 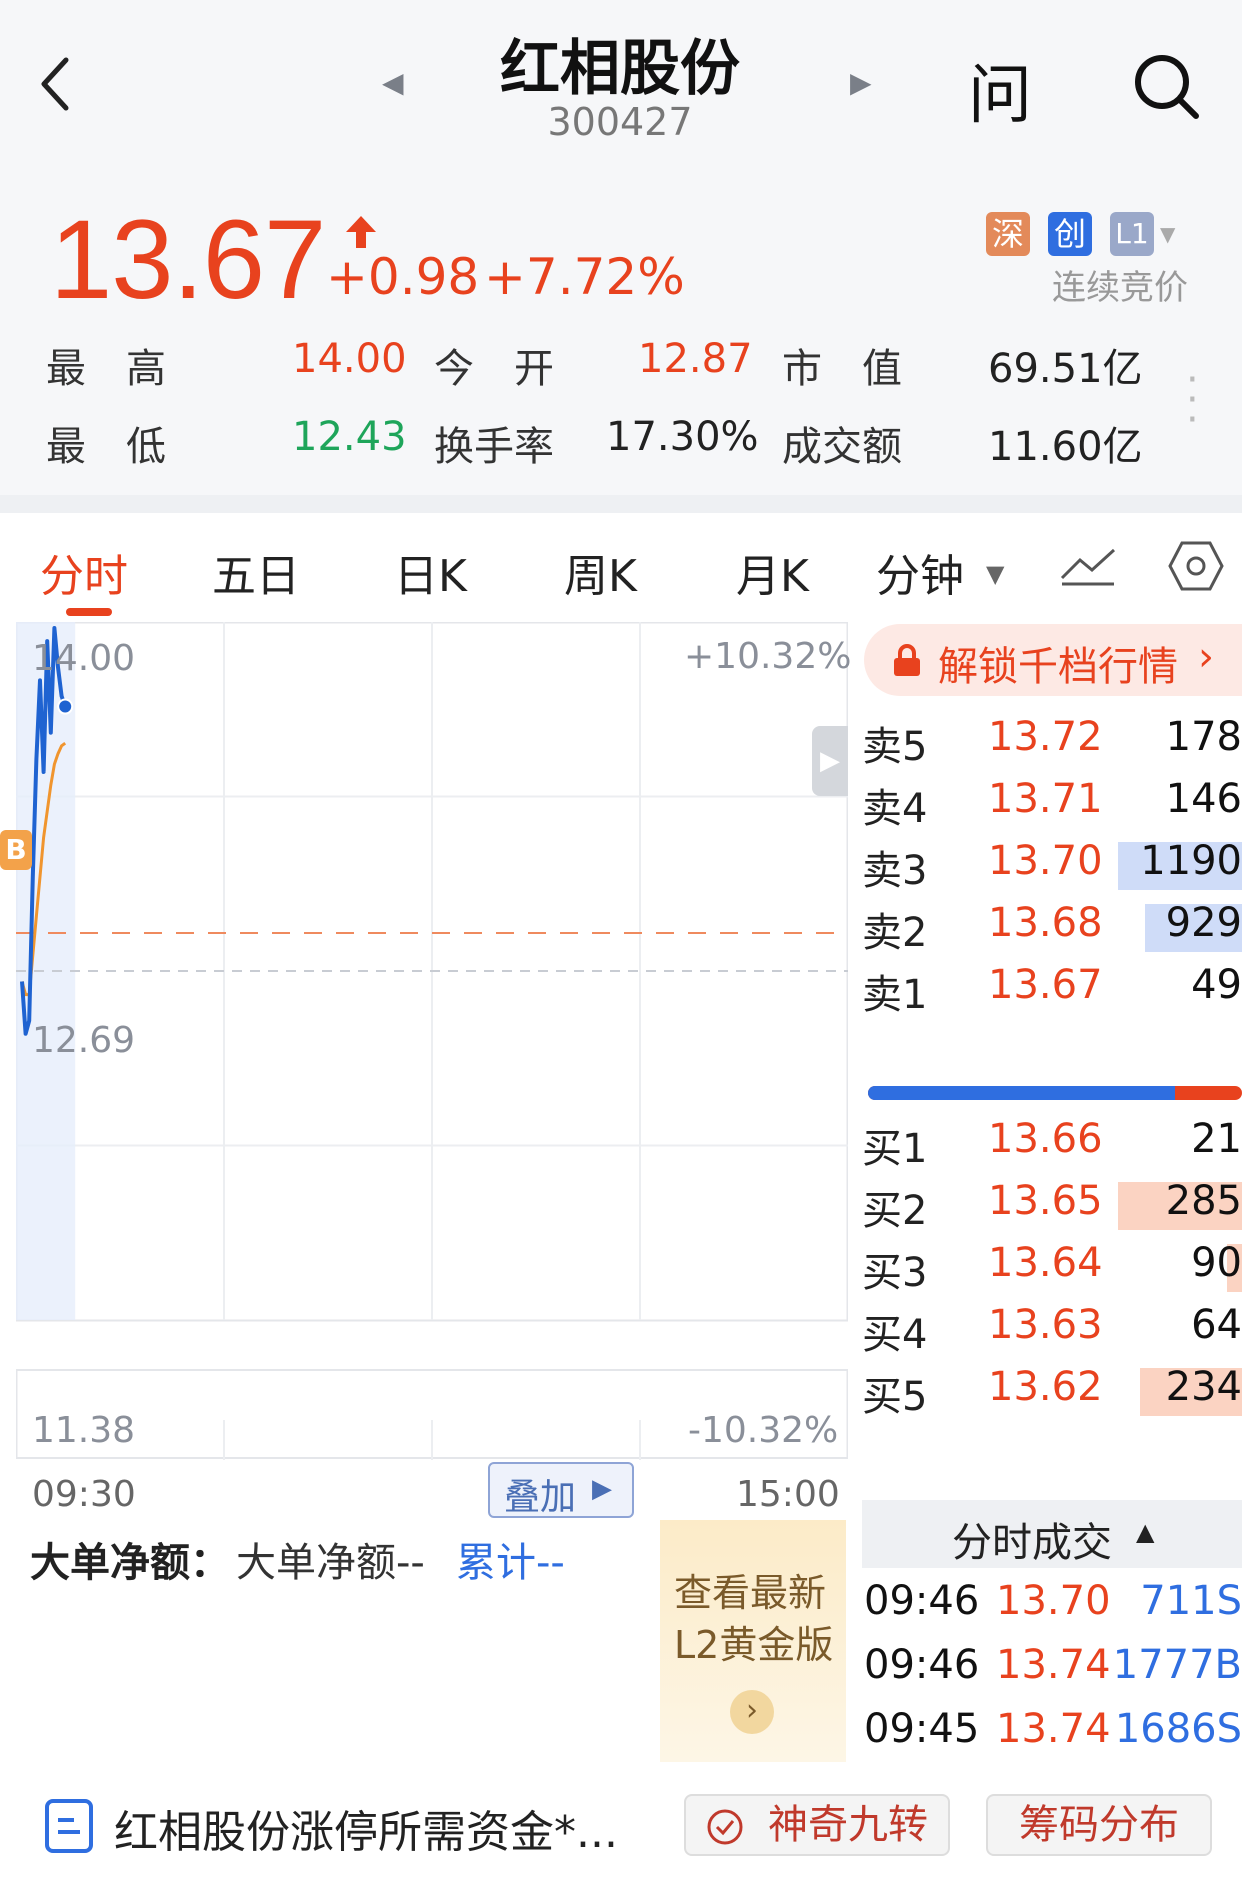 I want to click on news-doc-icon, so click(x=69, y=1826).